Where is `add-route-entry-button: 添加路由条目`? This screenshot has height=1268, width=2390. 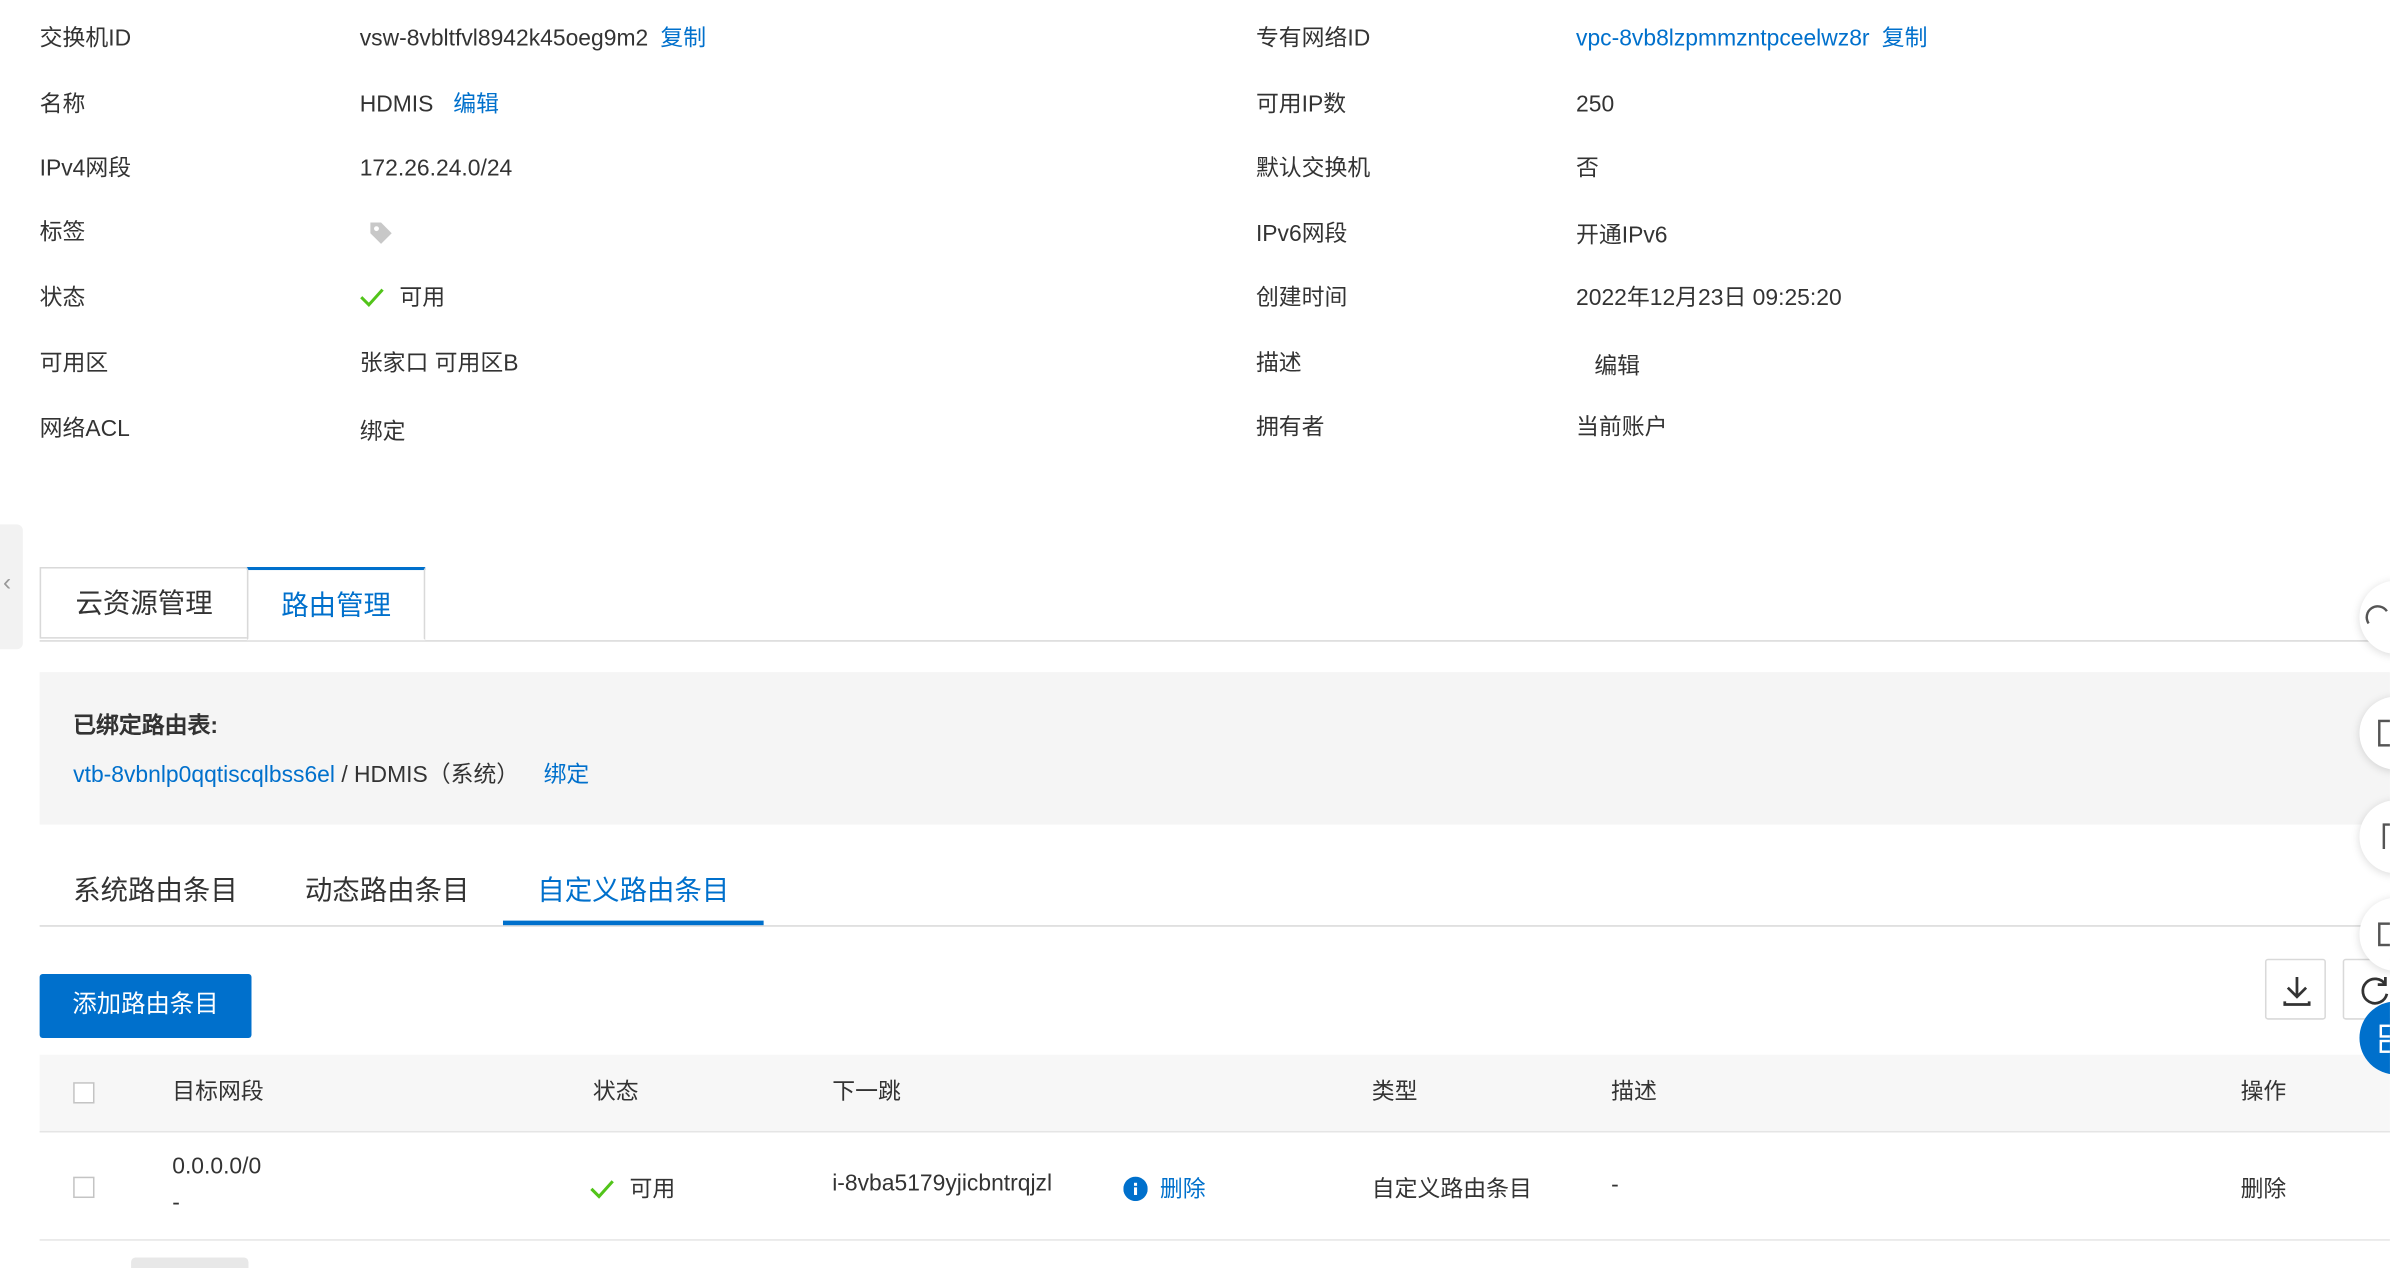
add-route-entry-button: 添加路由条目 is located at coordinates (145, 1005).